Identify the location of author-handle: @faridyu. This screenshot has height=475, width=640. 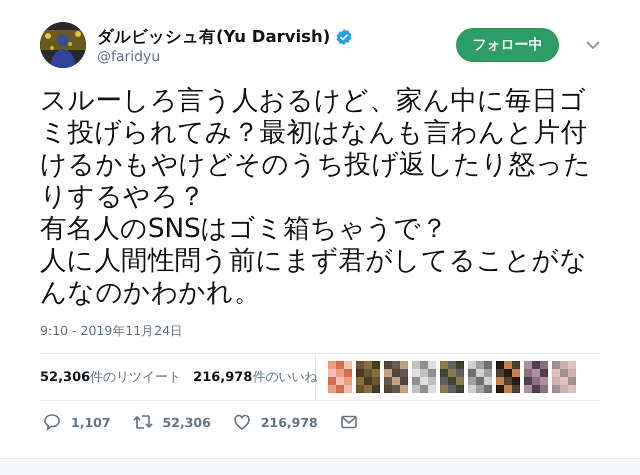
(225, 56).